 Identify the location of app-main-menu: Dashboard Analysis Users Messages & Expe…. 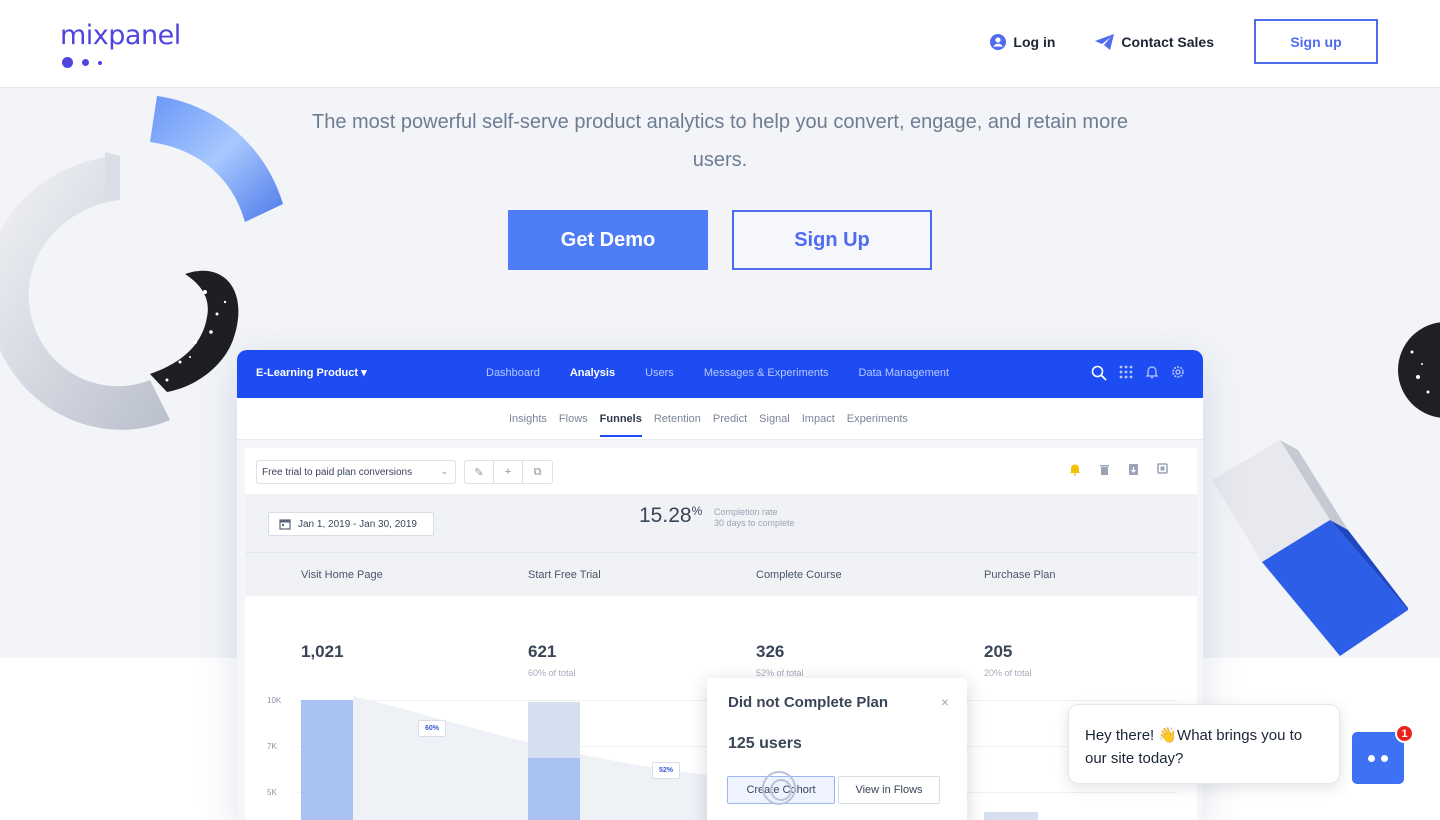
(732, 373).